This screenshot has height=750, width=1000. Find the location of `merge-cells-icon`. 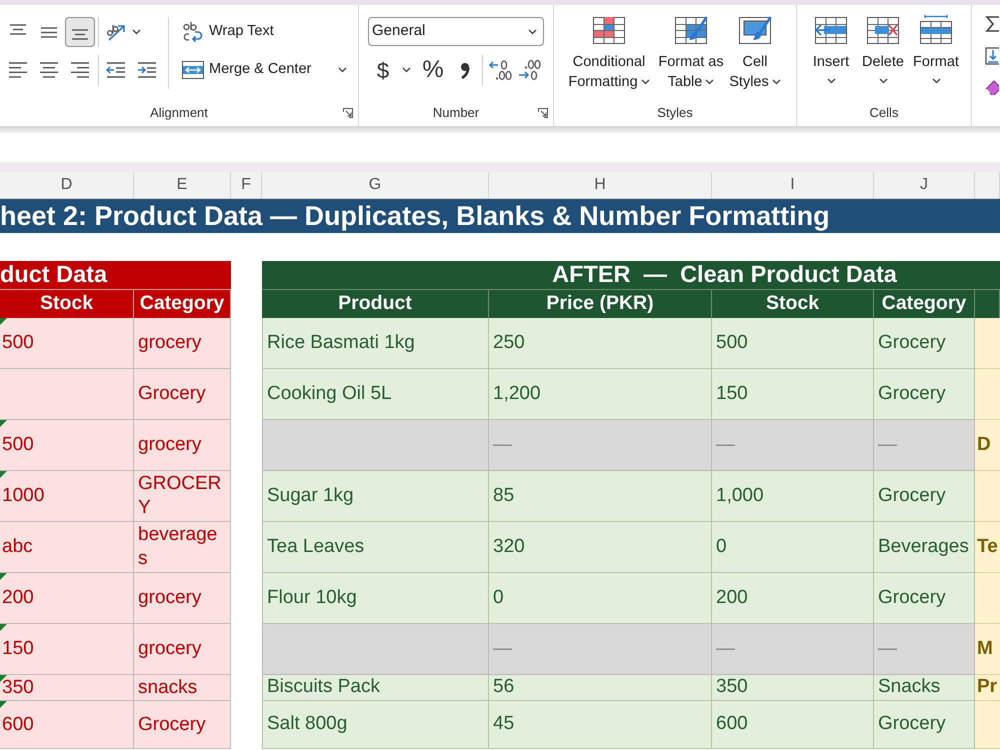

merge-cells-icon is located at coordinates (193, 70).